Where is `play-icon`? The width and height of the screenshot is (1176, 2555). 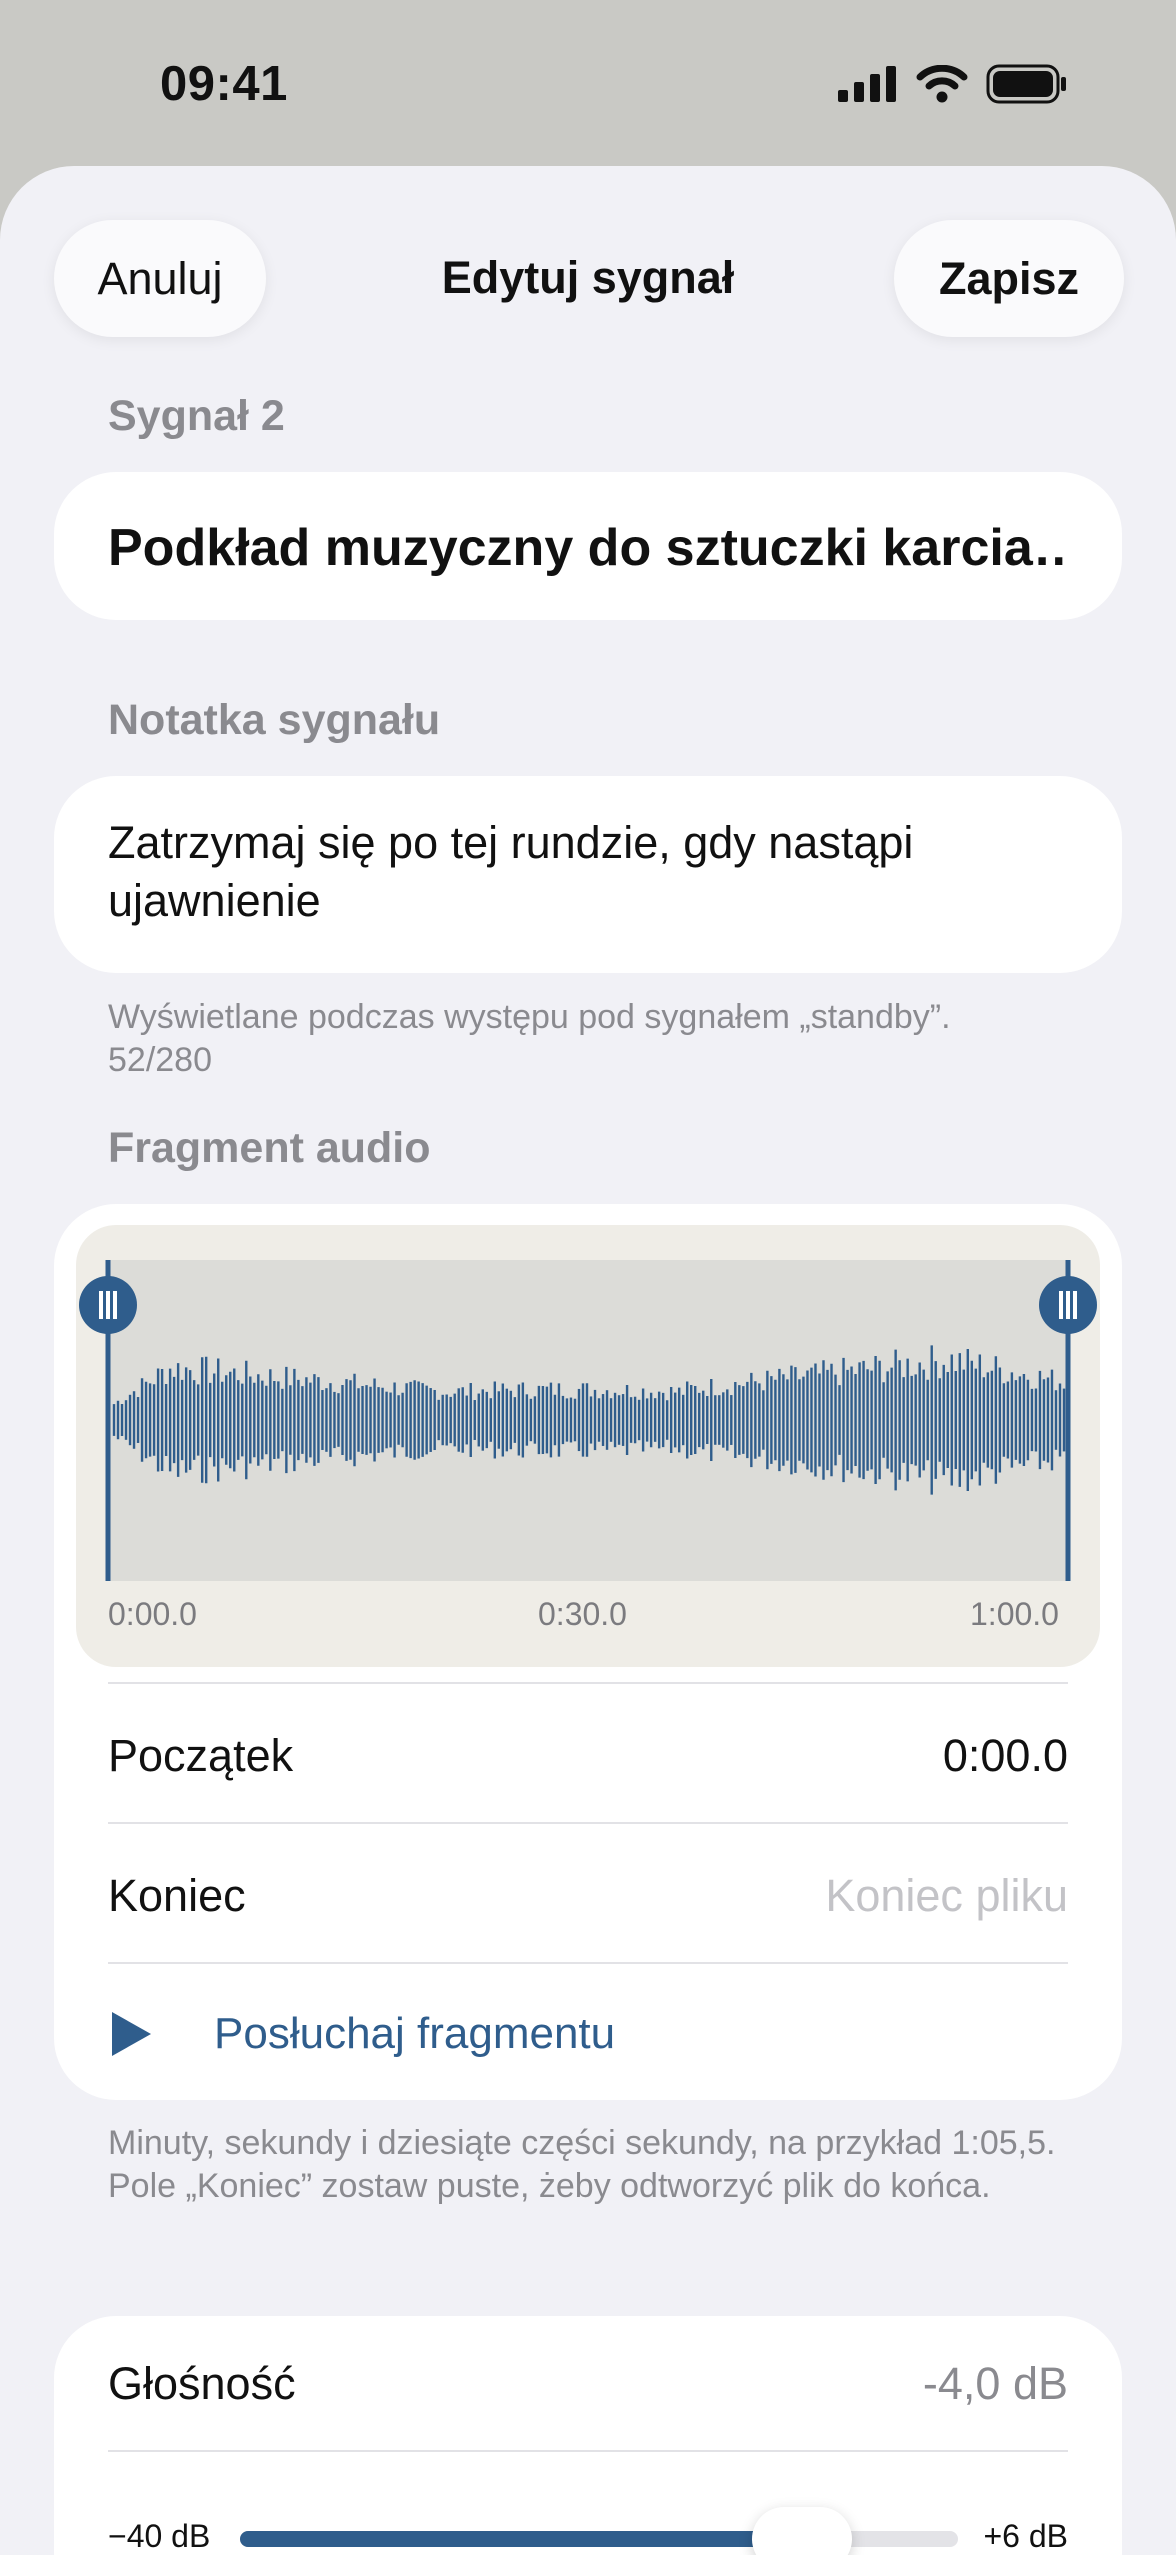 play-icon is located at coordinates (131, 2034).